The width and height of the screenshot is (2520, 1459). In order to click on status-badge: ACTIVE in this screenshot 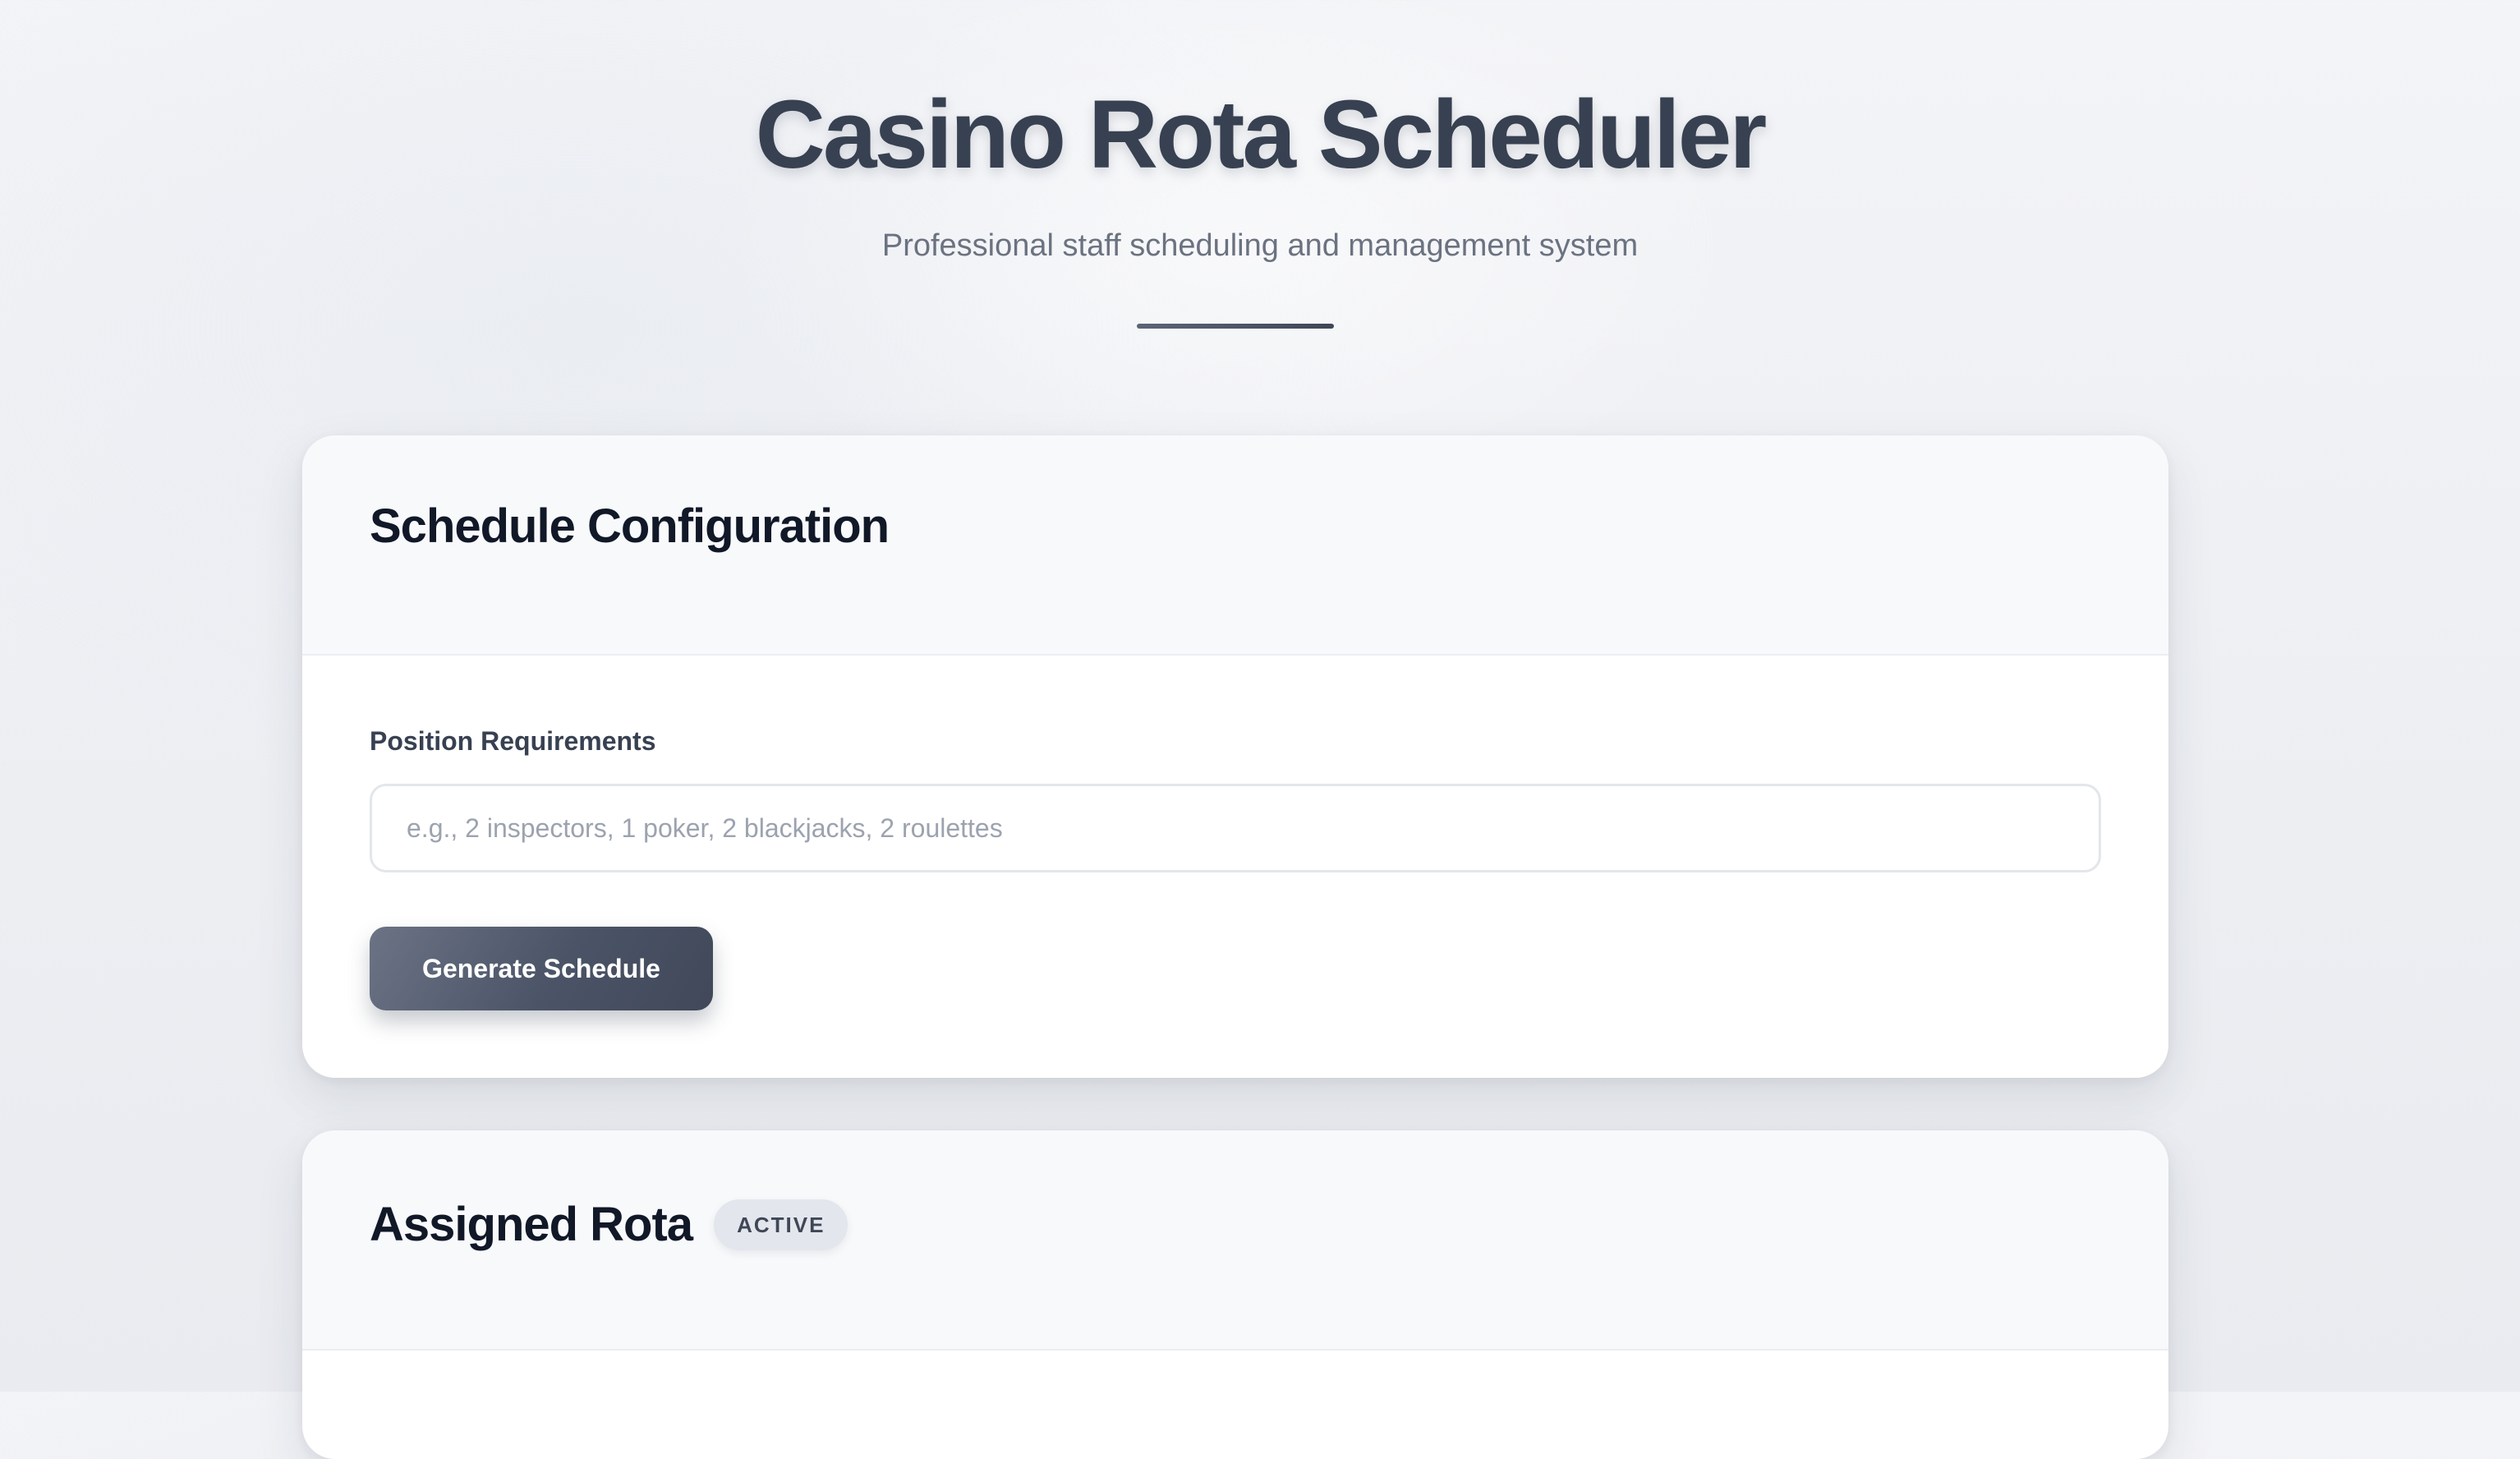, I will do `click(781, 1224)`.